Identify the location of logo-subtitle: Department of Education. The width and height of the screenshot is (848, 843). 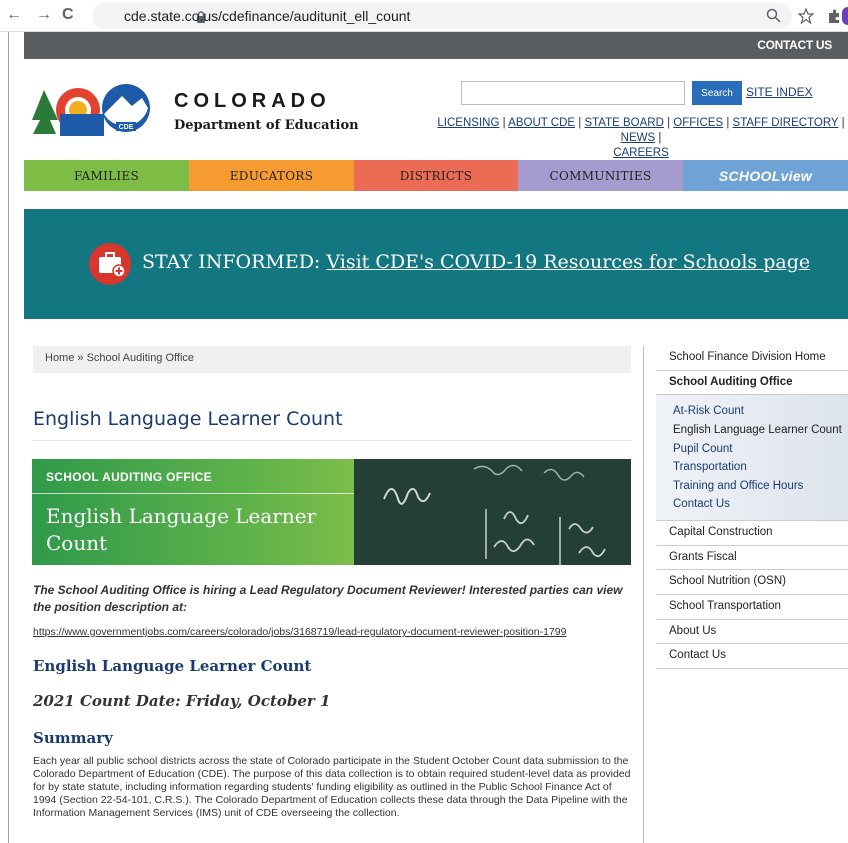
(266, 125).